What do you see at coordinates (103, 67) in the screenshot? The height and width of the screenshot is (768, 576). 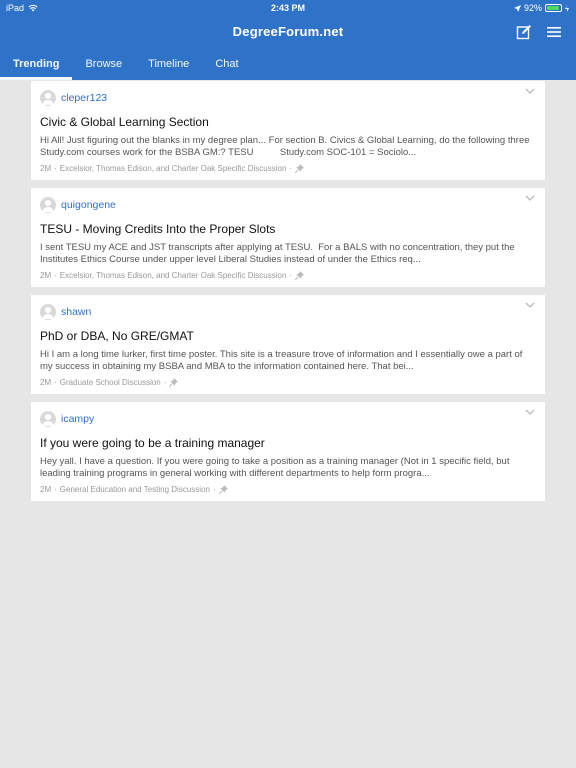 I see `tab-browse: Browse` at bounding box center [103, 67].